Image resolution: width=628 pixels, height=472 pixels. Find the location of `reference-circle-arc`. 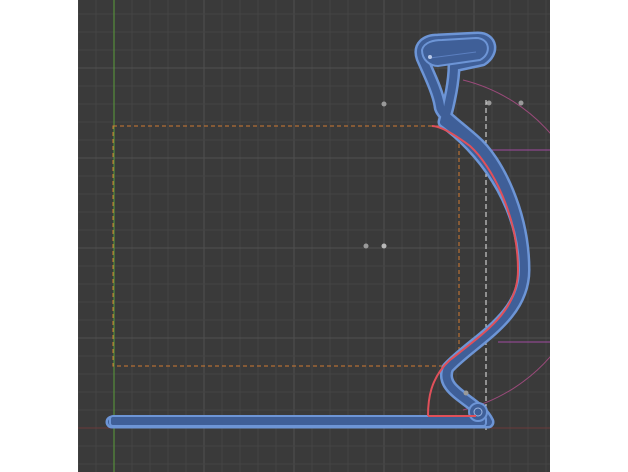

reference-circle-arc is located at coordinates (506, 245).